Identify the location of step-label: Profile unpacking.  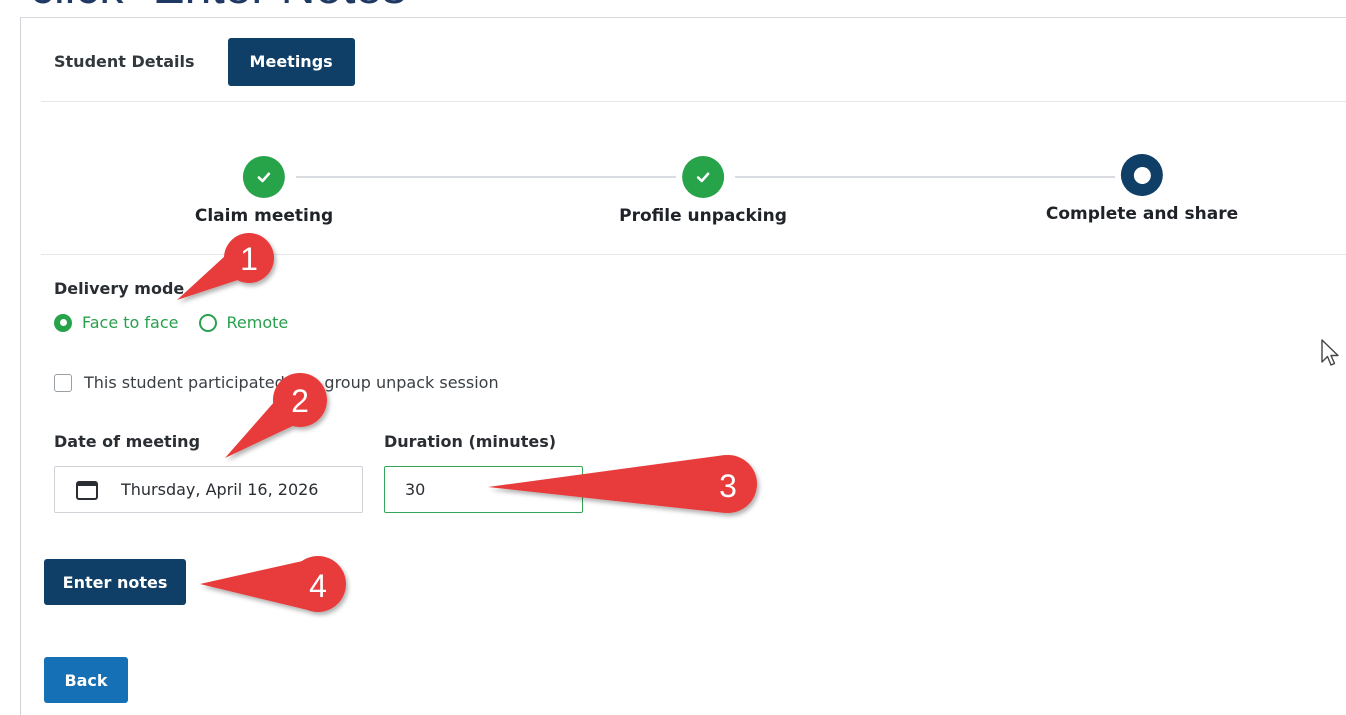
(703, 216).